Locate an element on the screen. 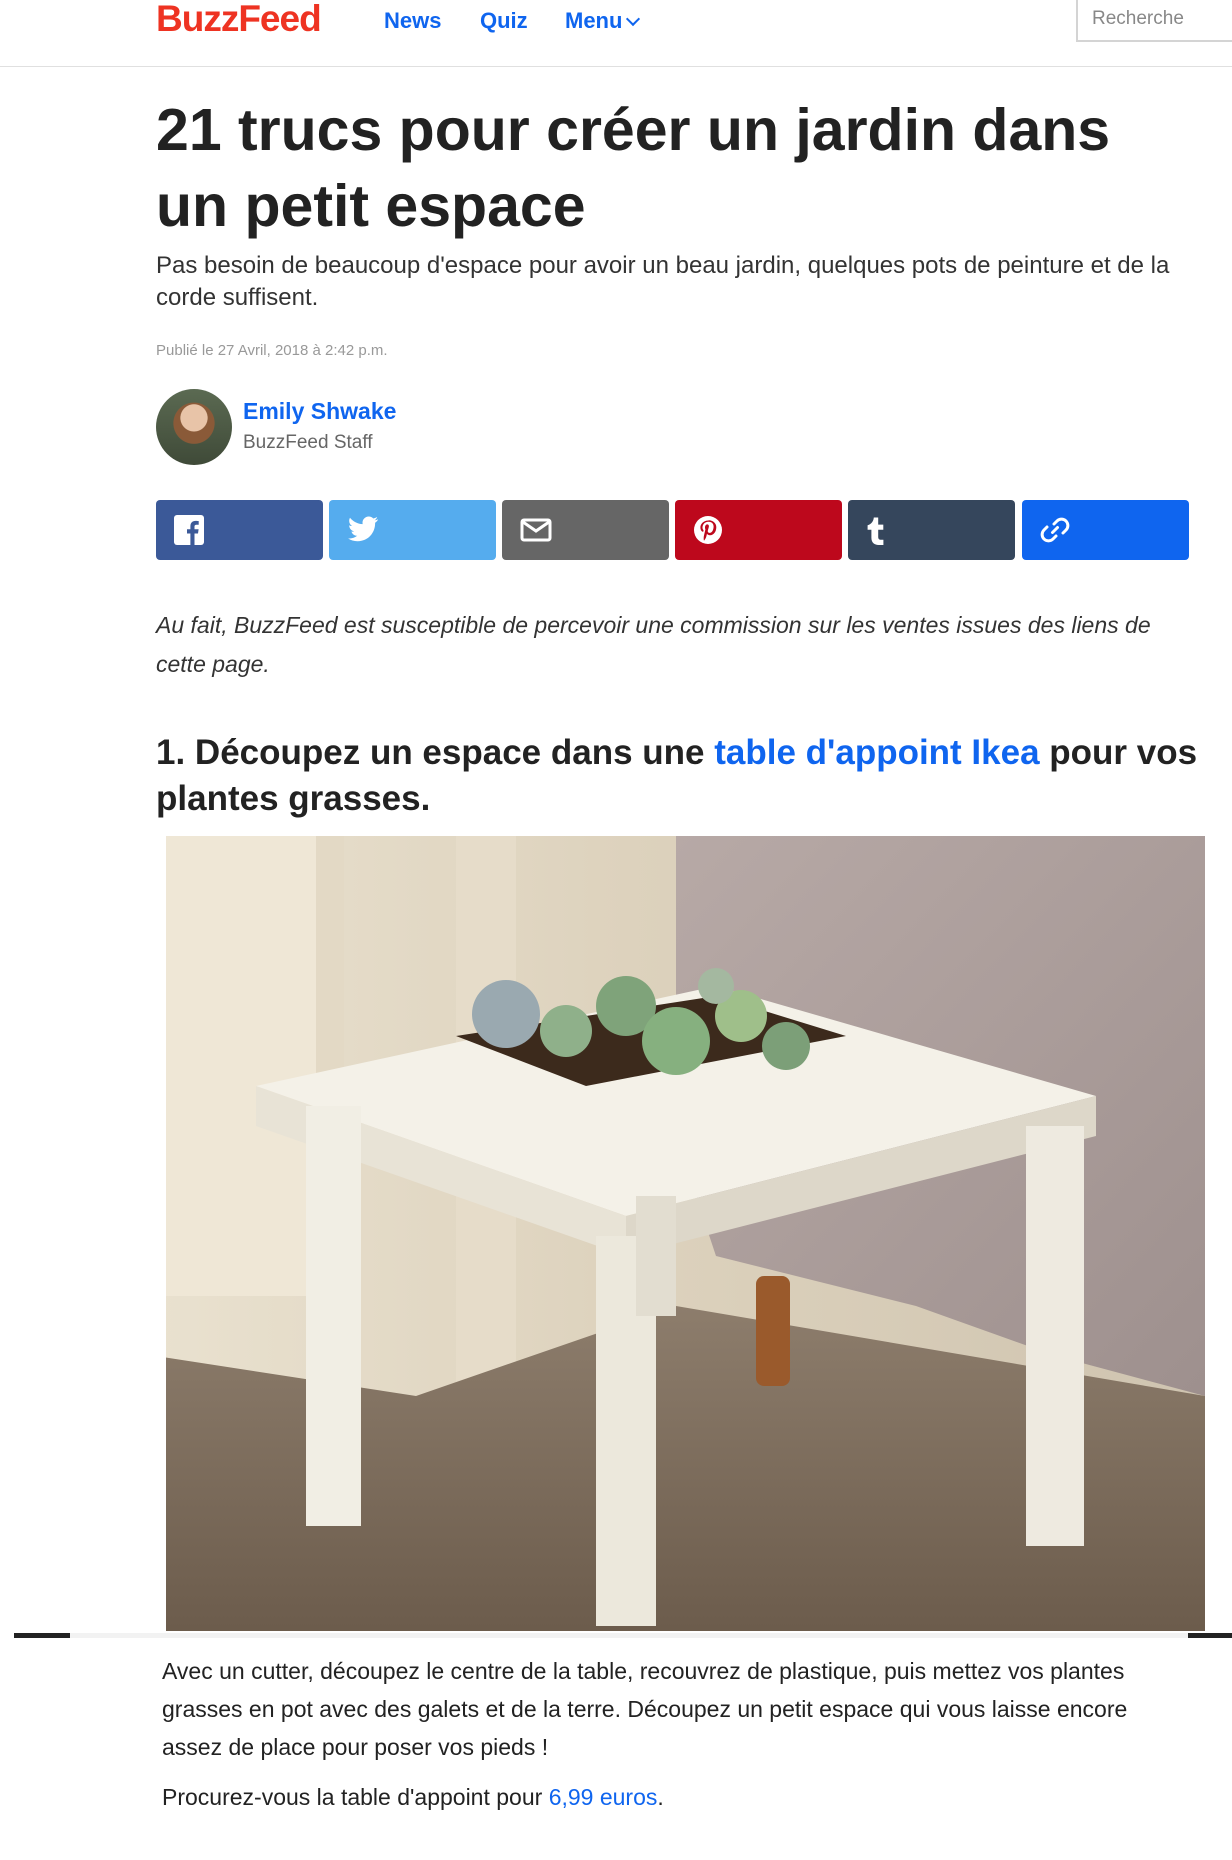 This screenshot has height=1860, width=1232. buzzfeed-logo: BuzzFeed is located at coordinates (239, 19).